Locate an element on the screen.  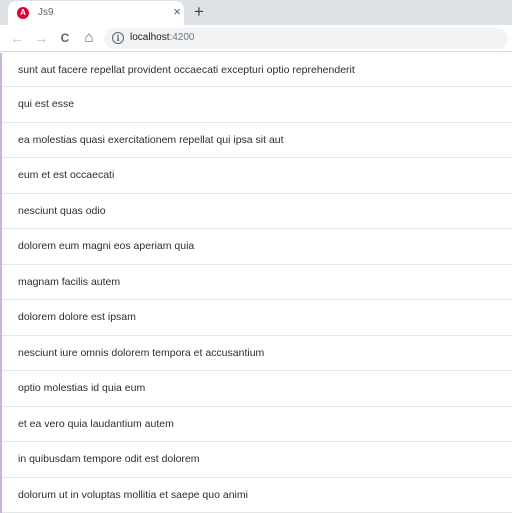
url-host: localhost is located at coordinates (150, 37).